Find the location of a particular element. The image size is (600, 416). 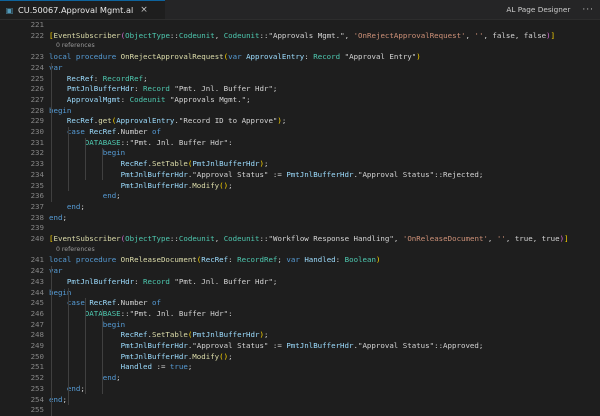

line-number: 249 is located at coordinates (37, 345).